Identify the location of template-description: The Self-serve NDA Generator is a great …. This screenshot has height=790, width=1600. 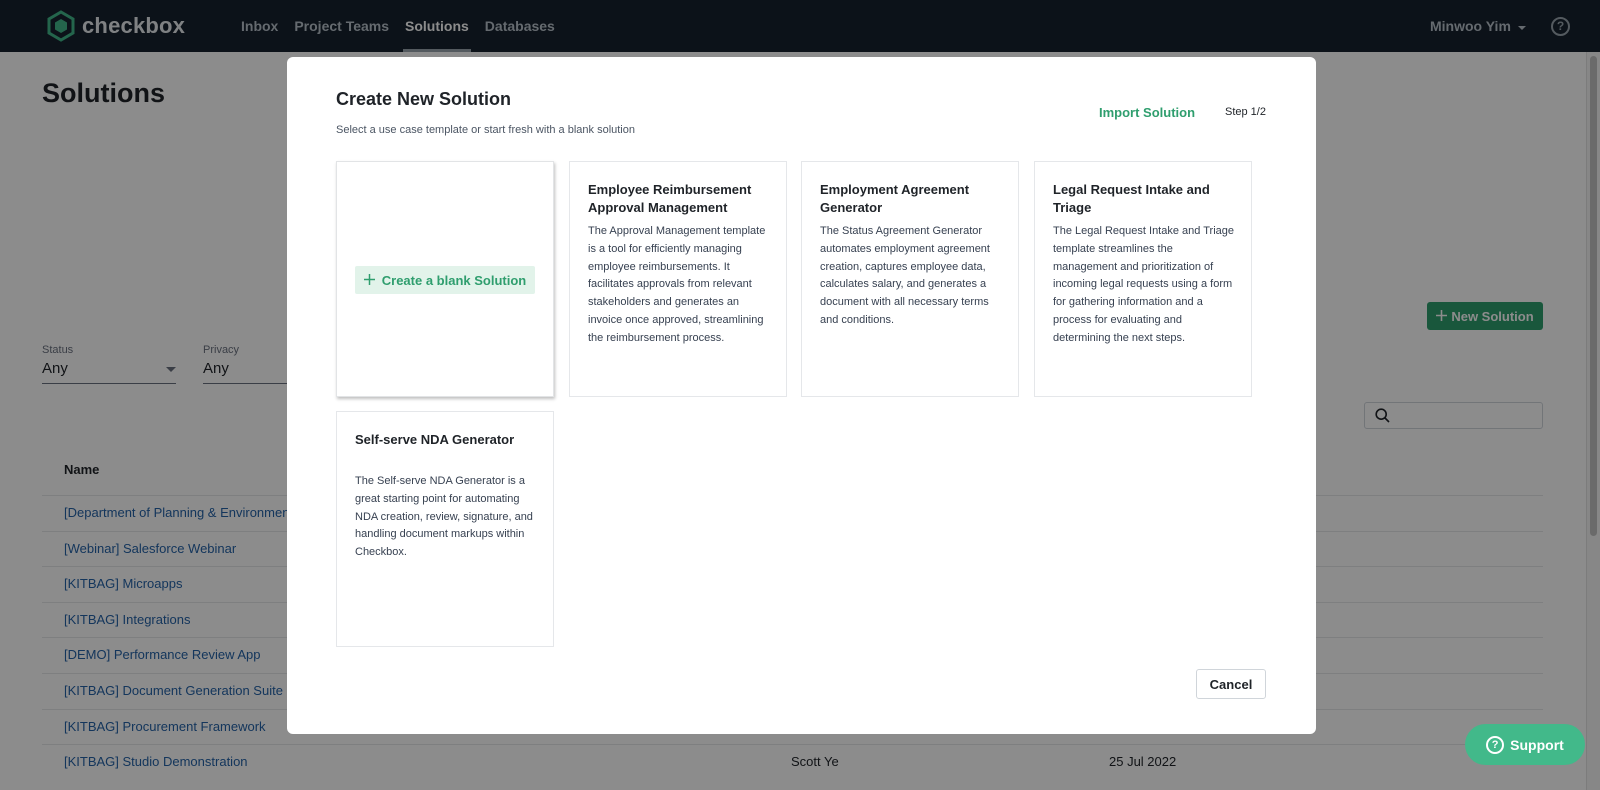
(444, 517).